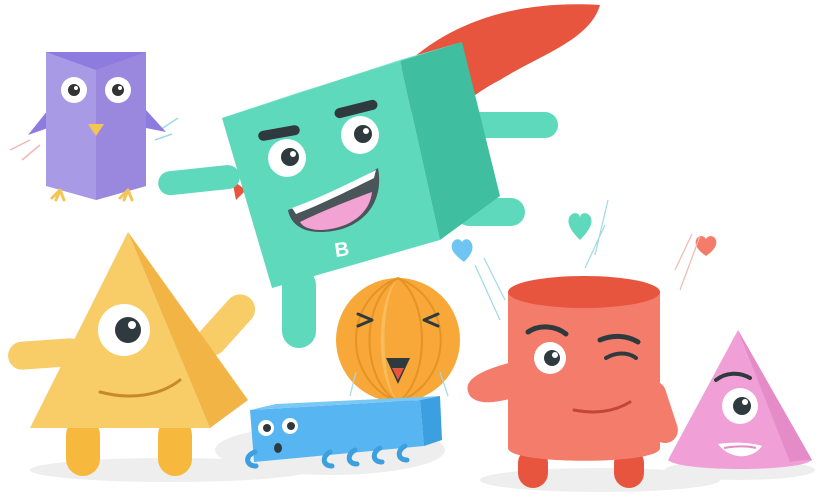 The image size is (821, 500). What do you see at coordinates (398, 340) in the screenshot?
I see `sphere-character` at bounding box center [398, 340].